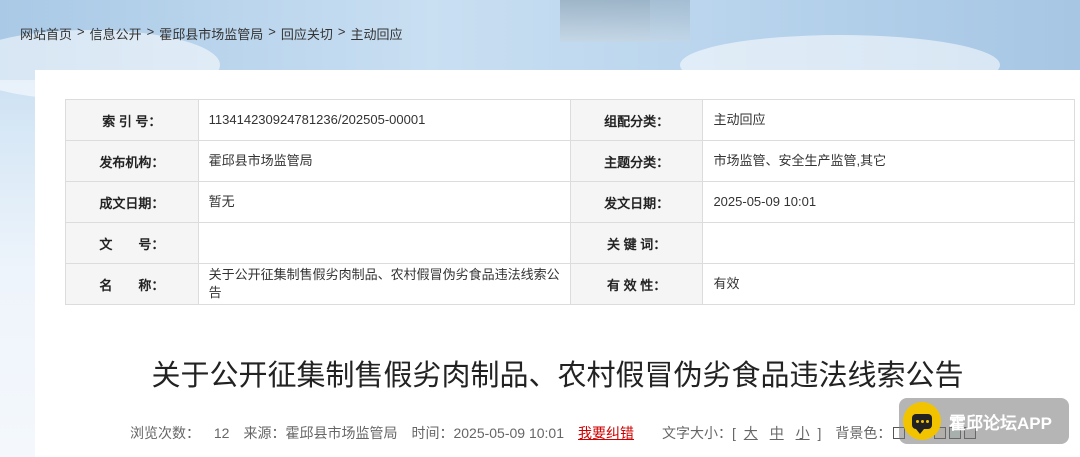 This screenshot has height=457, width=1080. I want to click on breadcrumb-info-public: 信息公开, so click(116, 33).